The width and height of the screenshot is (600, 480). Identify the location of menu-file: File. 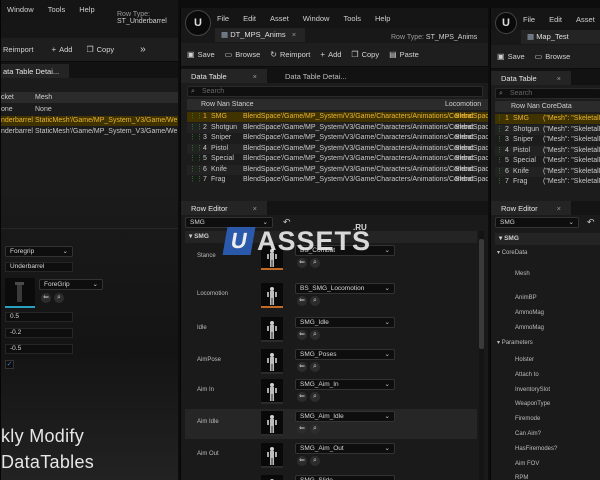
(223, 18).